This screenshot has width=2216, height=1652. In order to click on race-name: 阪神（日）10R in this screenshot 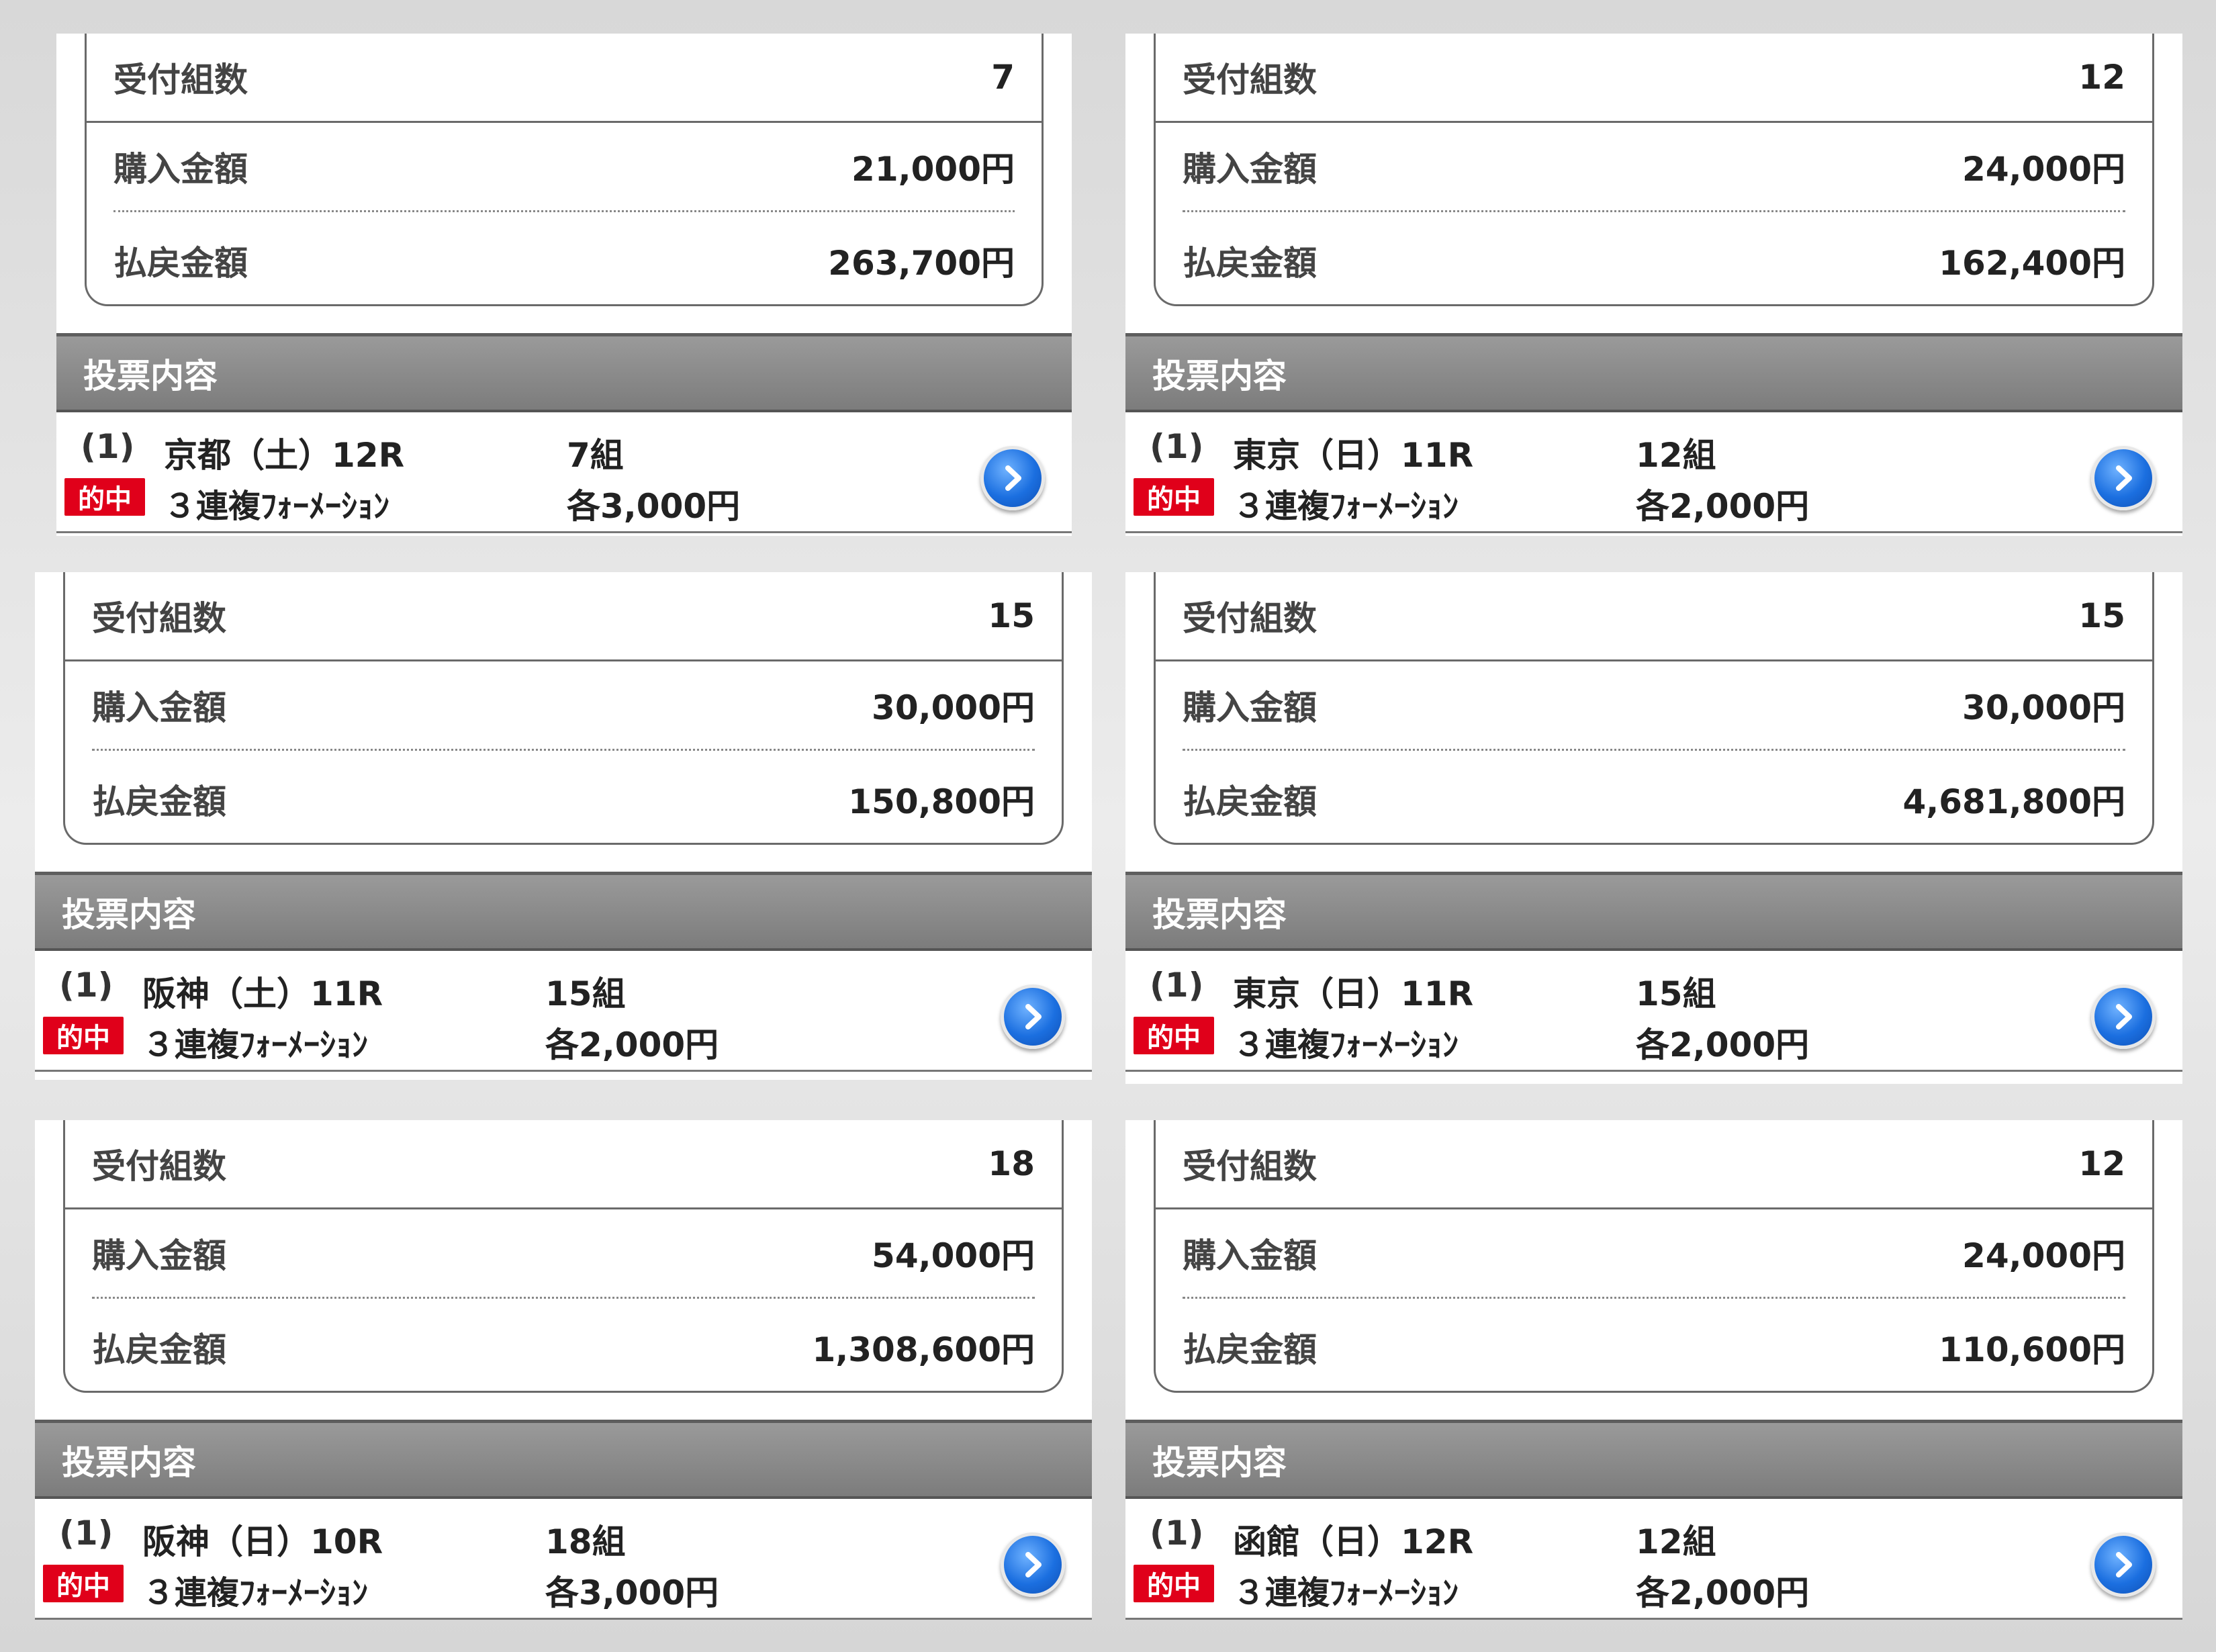, I will do `click(262, 1541)`.